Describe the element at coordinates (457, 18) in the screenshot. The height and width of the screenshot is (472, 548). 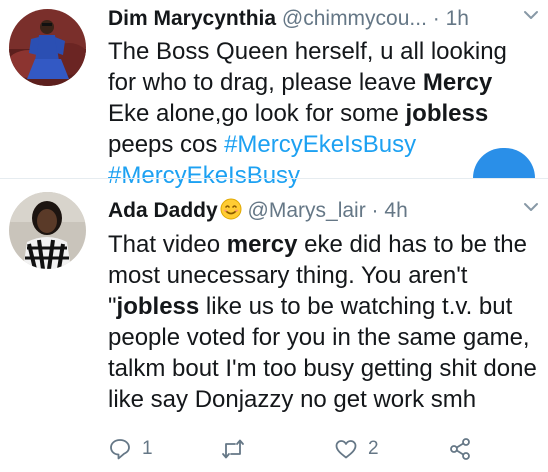
I see `timestamp: 1h` at that location.